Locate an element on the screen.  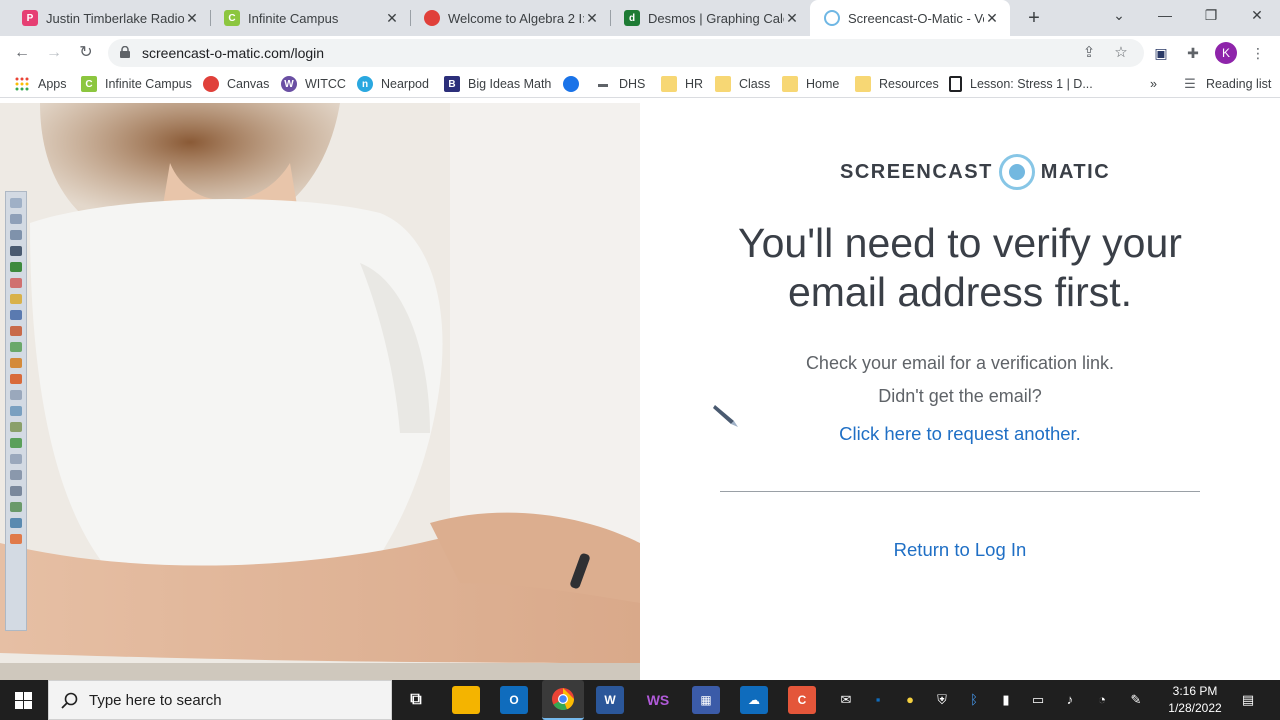
reading-list-button: ☰ Reading list is located at coordinates (1226, 84).